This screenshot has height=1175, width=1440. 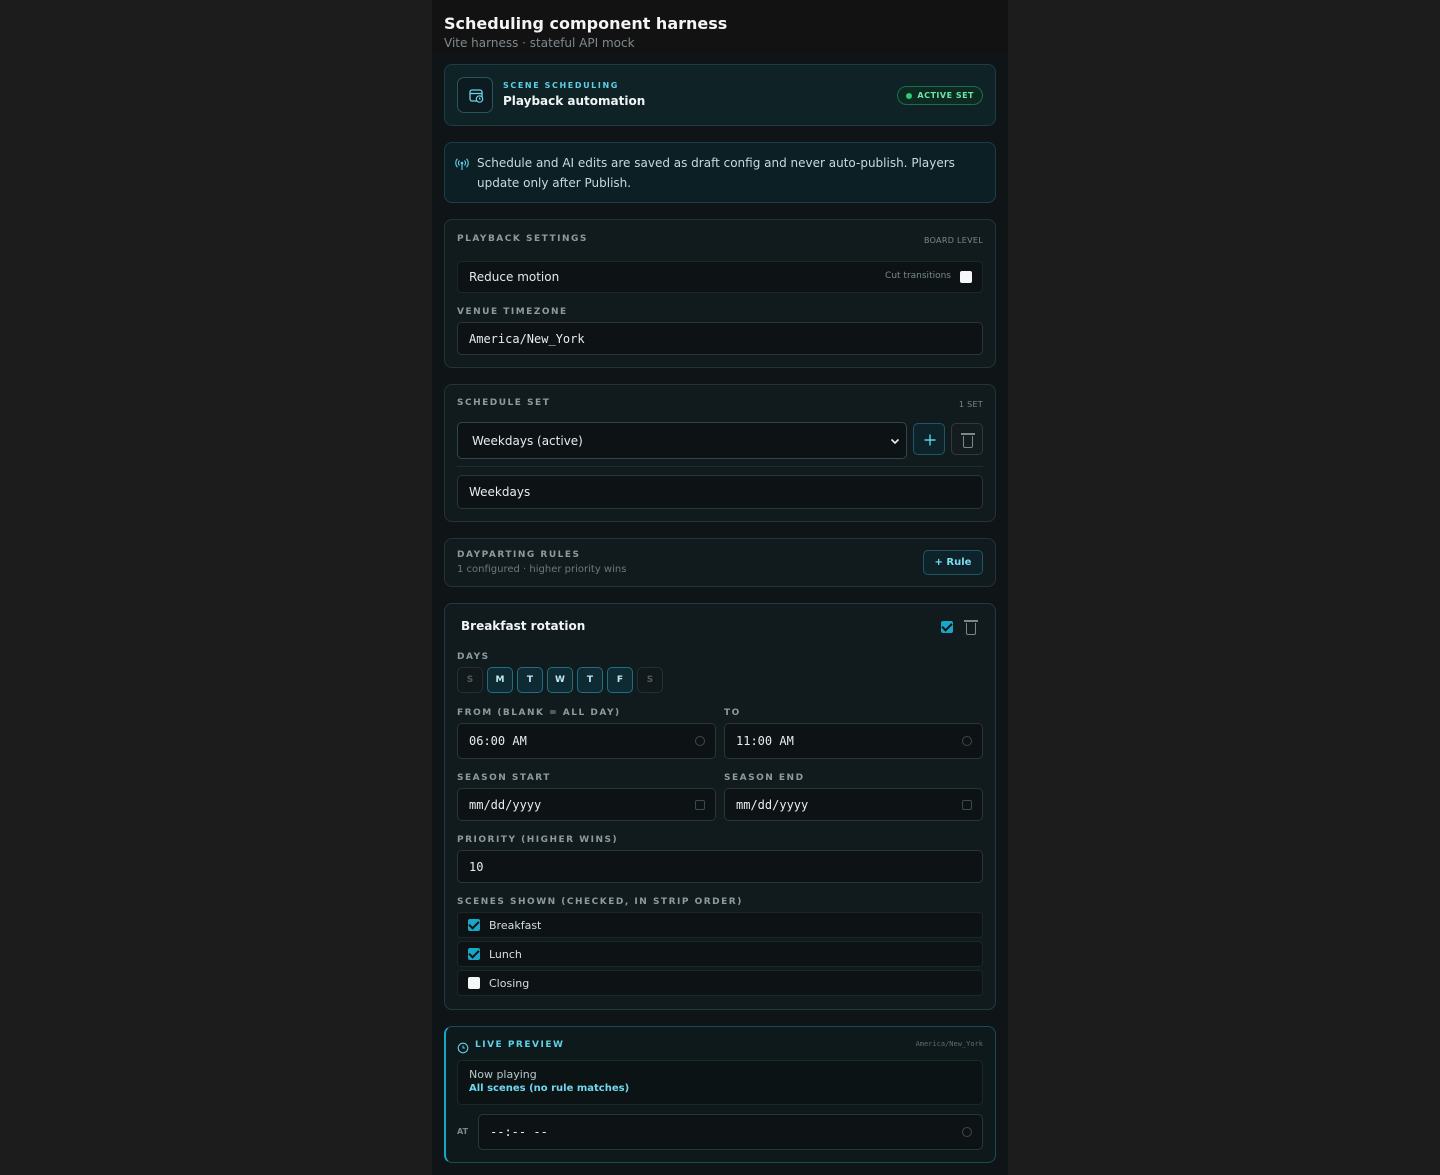 What do you see at coordinates (918, 276) in the screenshot?
I see `cut-transitions-label: Cut transitions` at bounding box center [918, 276].